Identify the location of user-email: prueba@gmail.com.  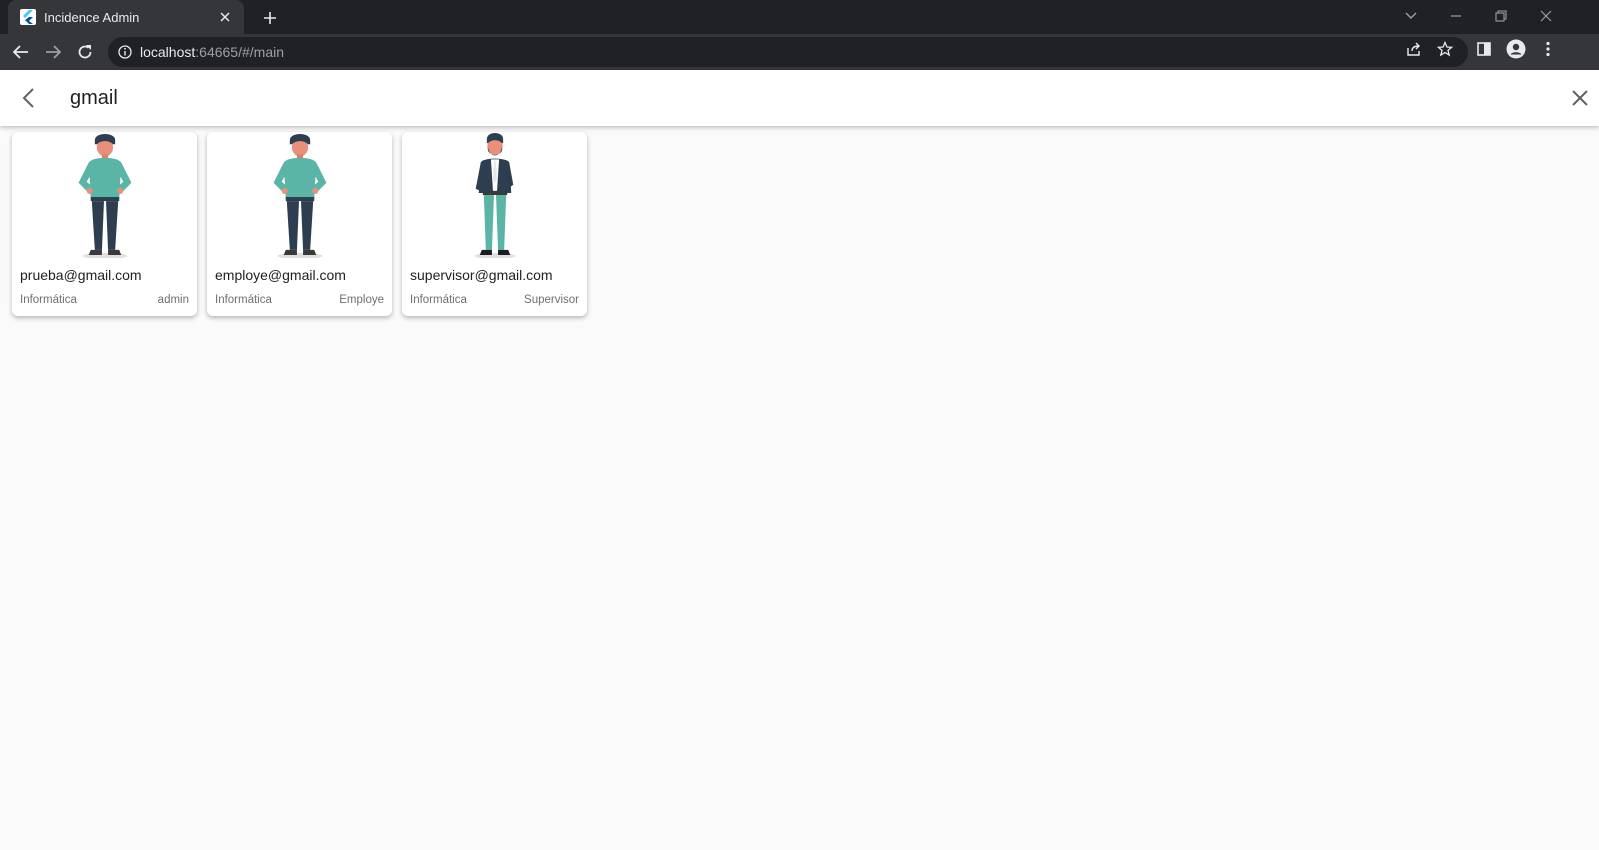
(81, 275).